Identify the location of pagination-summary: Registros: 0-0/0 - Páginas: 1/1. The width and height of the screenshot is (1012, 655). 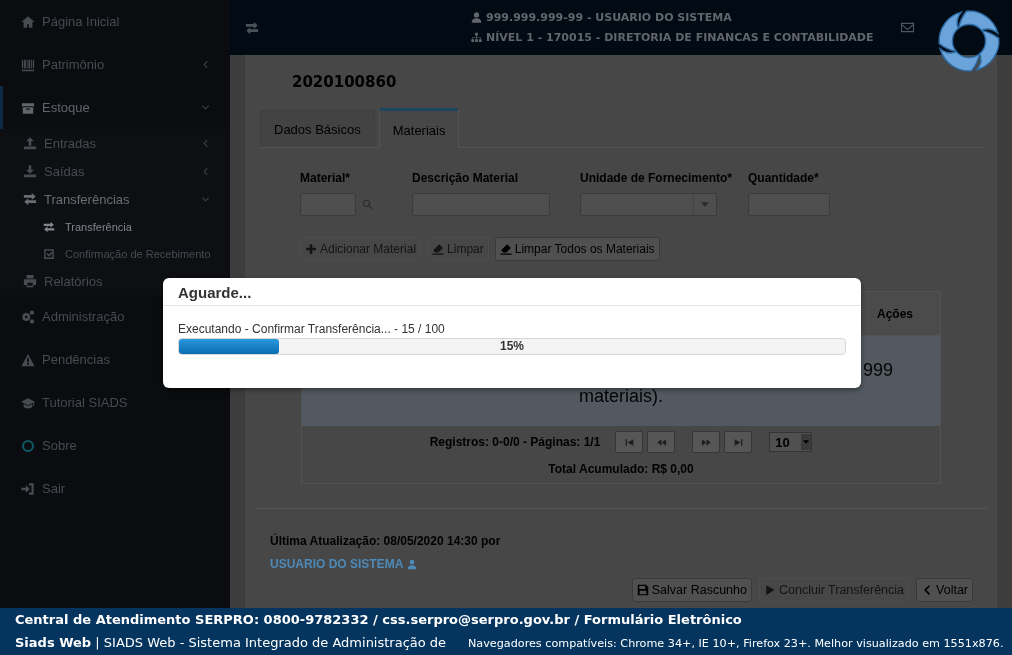
(515, 442).